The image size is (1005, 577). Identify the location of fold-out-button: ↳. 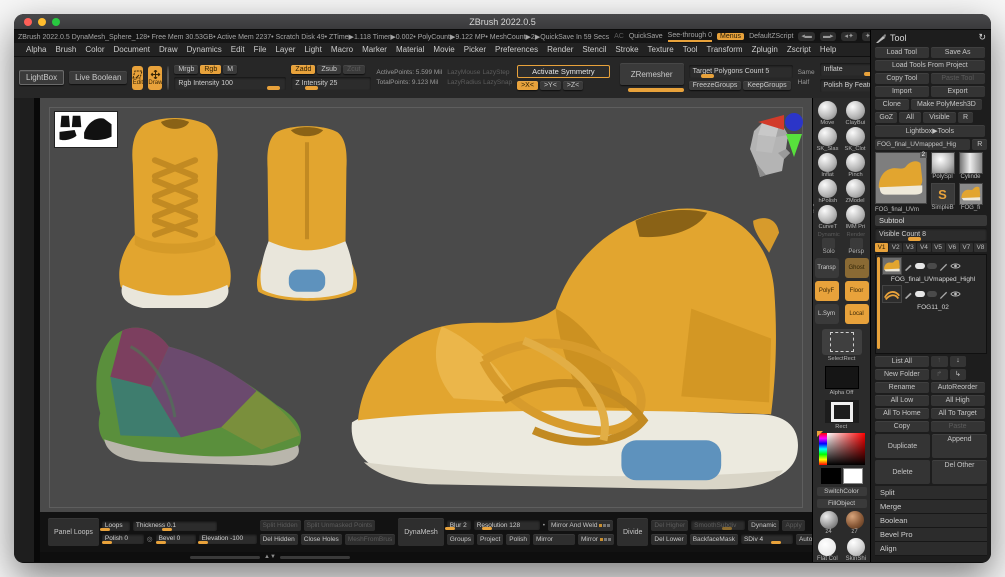
(958, 374).